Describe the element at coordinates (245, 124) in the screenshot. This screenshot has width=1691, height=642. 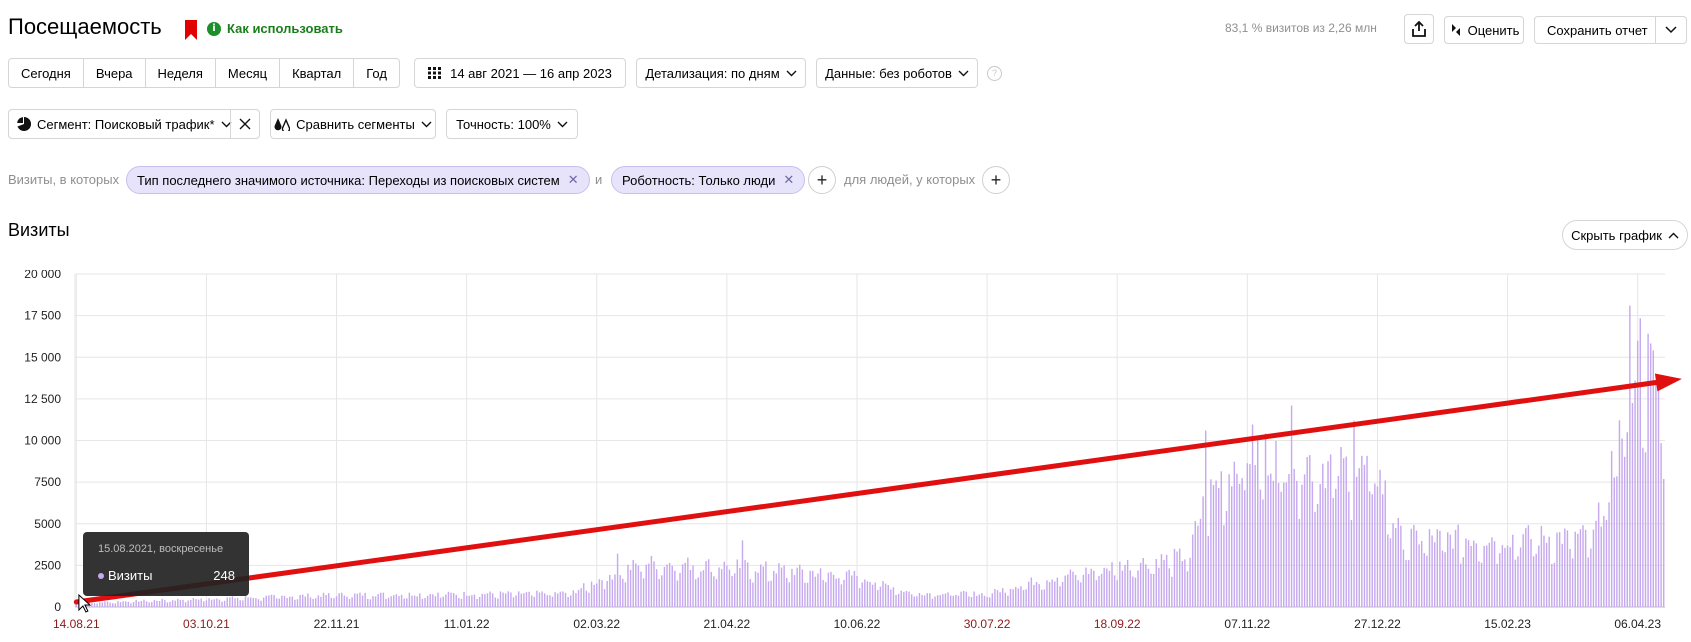
I see `close-icon` at that location.